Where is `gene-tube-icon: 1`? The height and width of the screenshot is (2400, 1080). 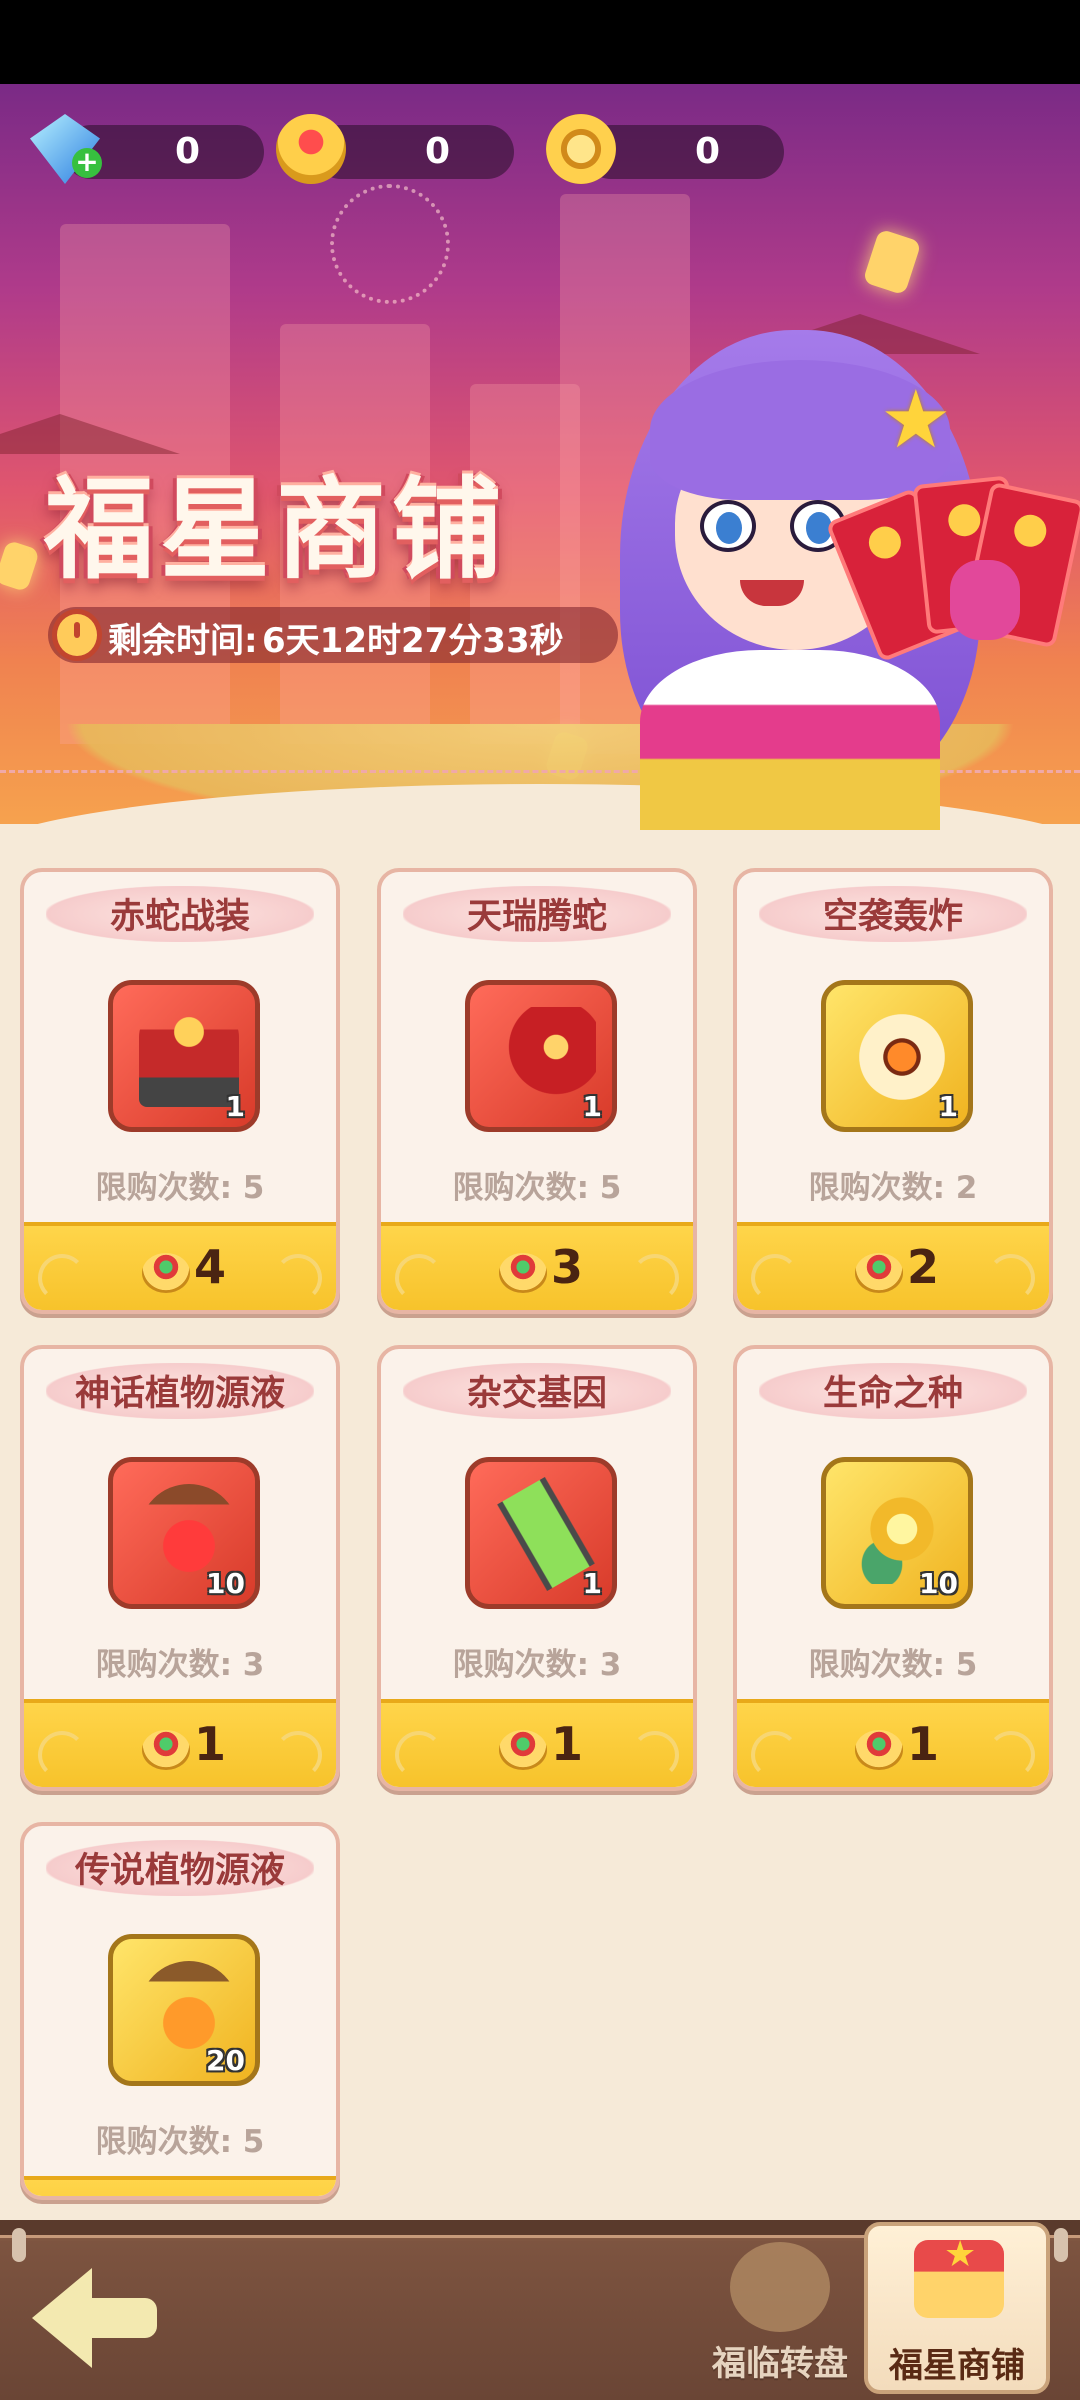 gene-tube-icon: 1 is located at coordinates (541, 1533).